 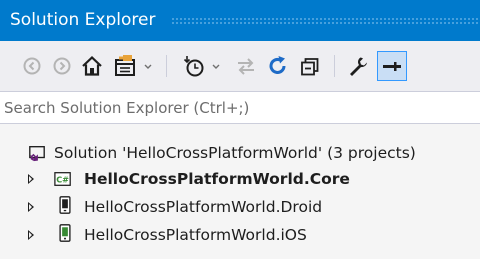 I want to click on panel-title: Solution Explorer, so click(x=83, y=20).